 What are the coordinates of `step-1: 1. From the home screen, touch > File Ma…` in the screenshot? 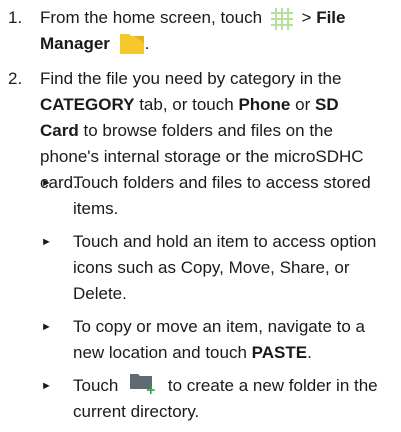 It's located at (200, 31).